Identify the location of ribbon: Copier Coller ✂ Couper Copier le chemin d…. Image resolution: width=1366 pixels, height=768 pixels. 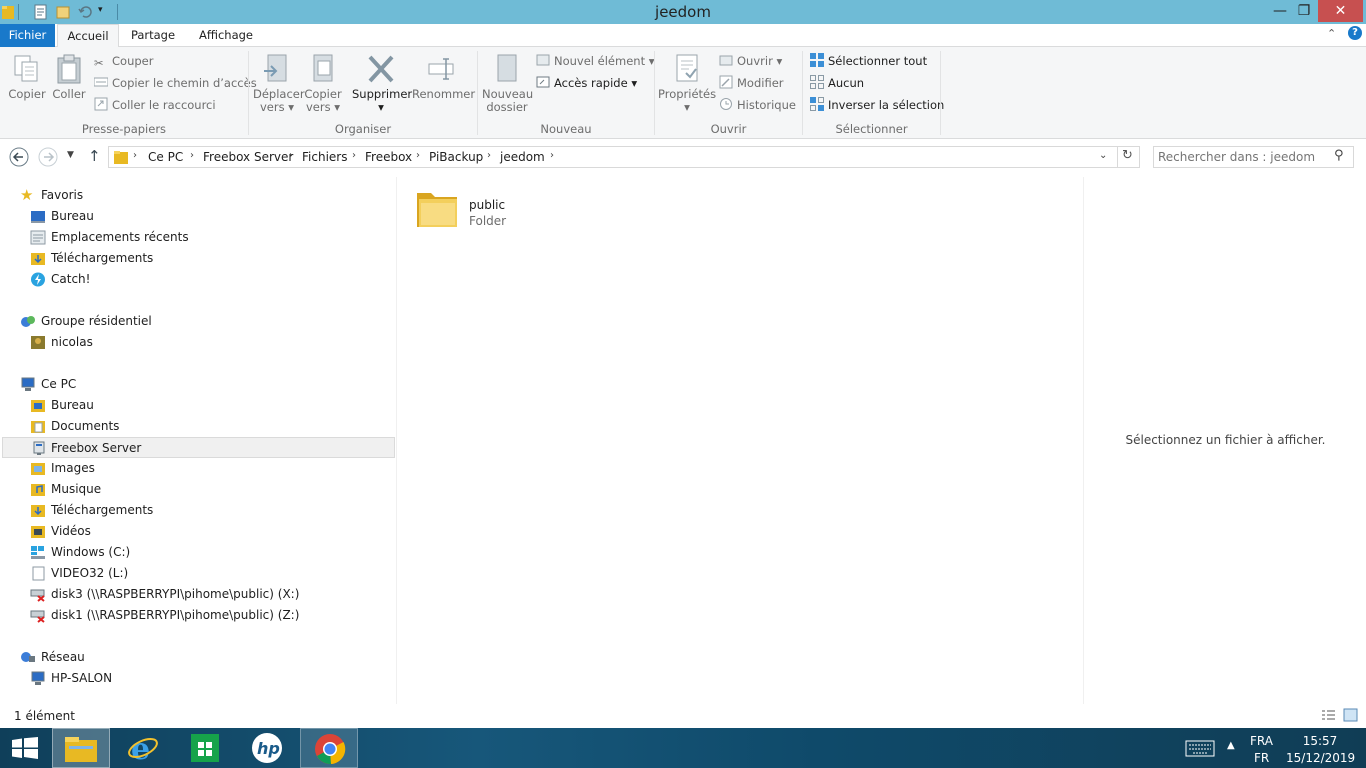
(683, 93).